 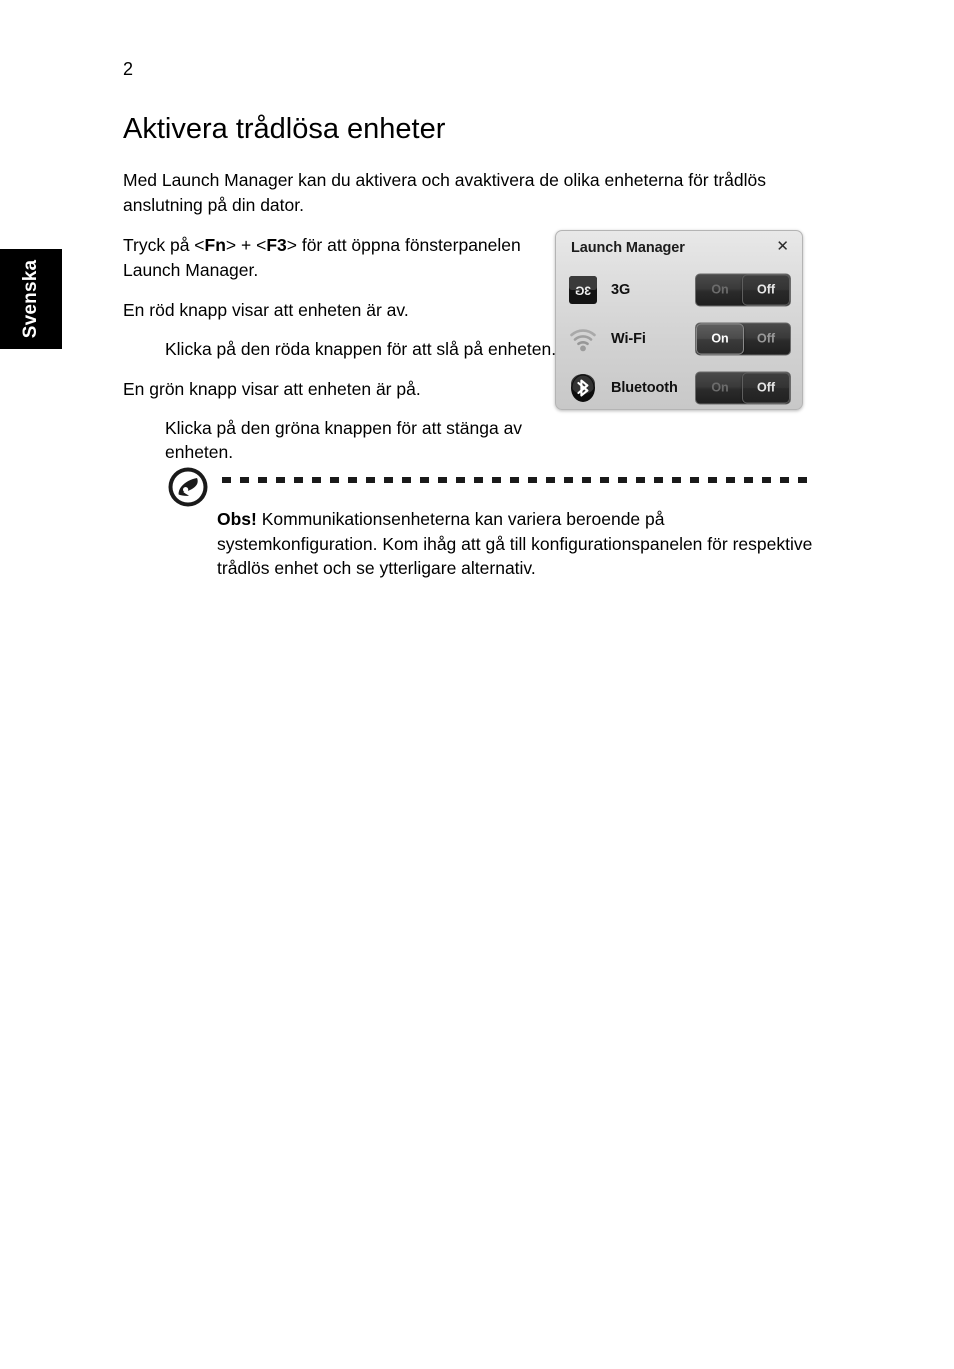 I want to click on device-row-3g: 3G 3G On Off, so click(x=679, y=289).